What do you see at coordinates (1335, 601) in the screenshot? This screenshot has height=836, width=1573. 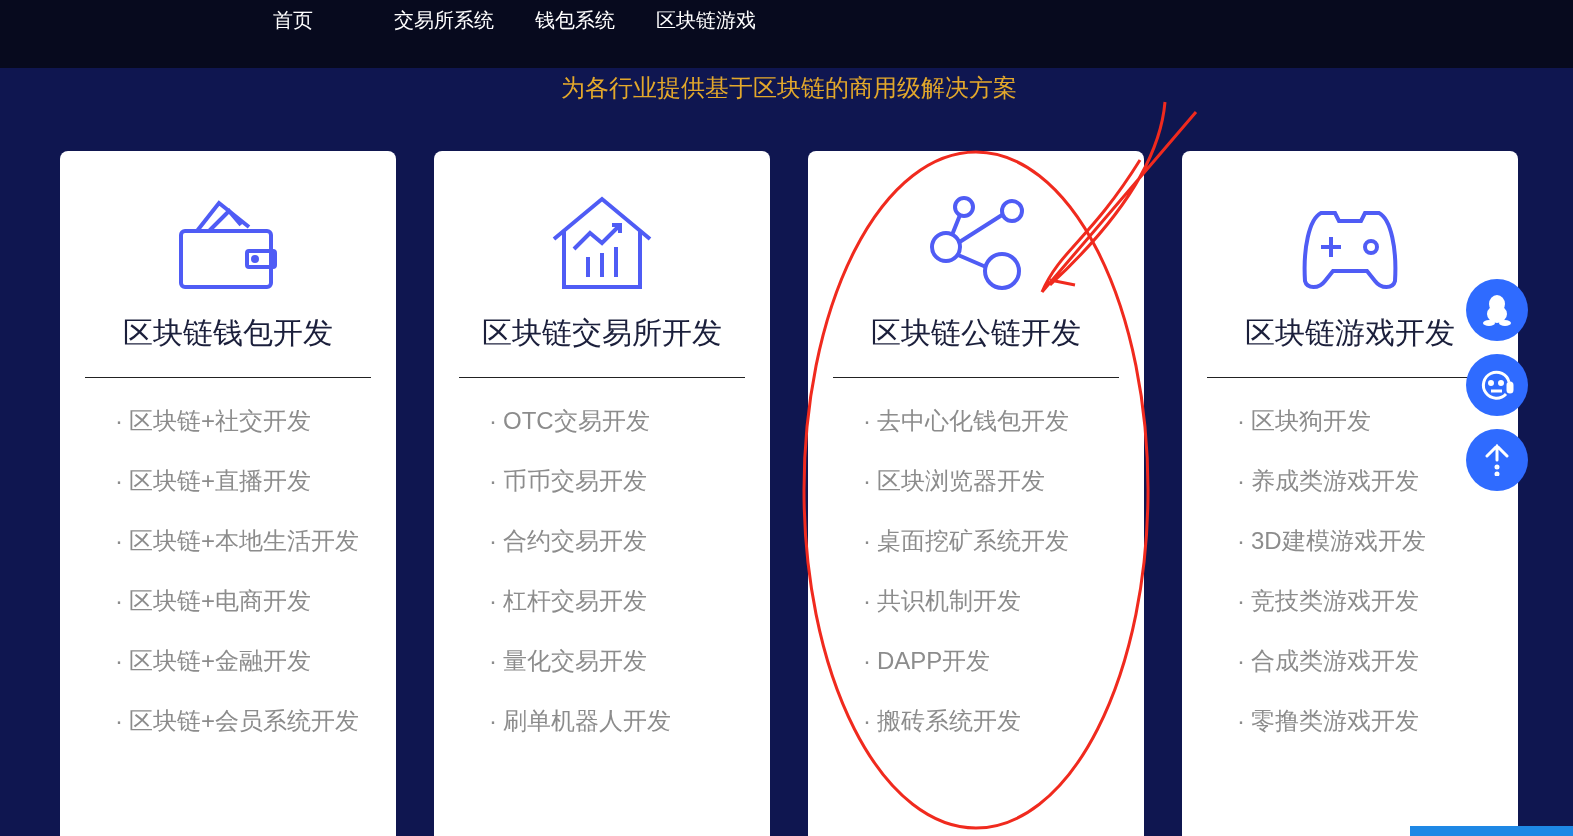 I see `service-link: 竞技类游戏开发` at bounding box center [1335, 601].